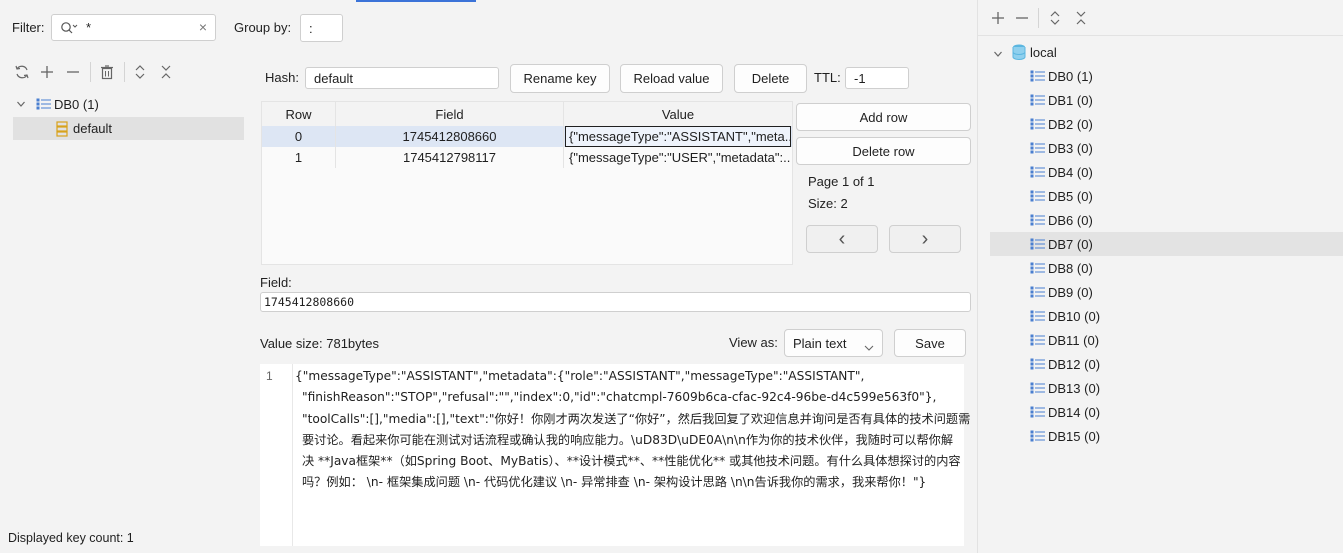 The width and height of the screenshot is (1343, 553). Describe the element at coordinates (124, 72) in the screenshot. I see `toolbar-divider` at that location.